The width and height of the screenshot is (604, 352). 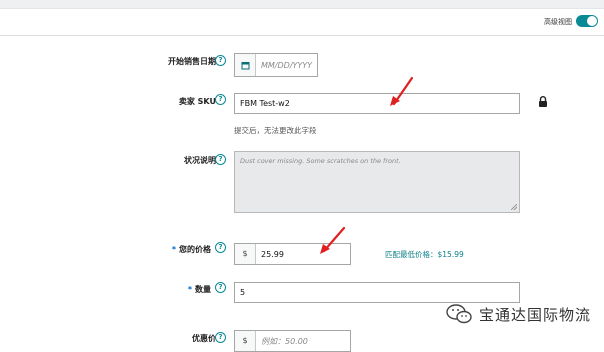 What do you see at coordinates (204, 338) in the screenshot?
I see `sale-price-label: 优惠价` at bounding box center [204, 338].